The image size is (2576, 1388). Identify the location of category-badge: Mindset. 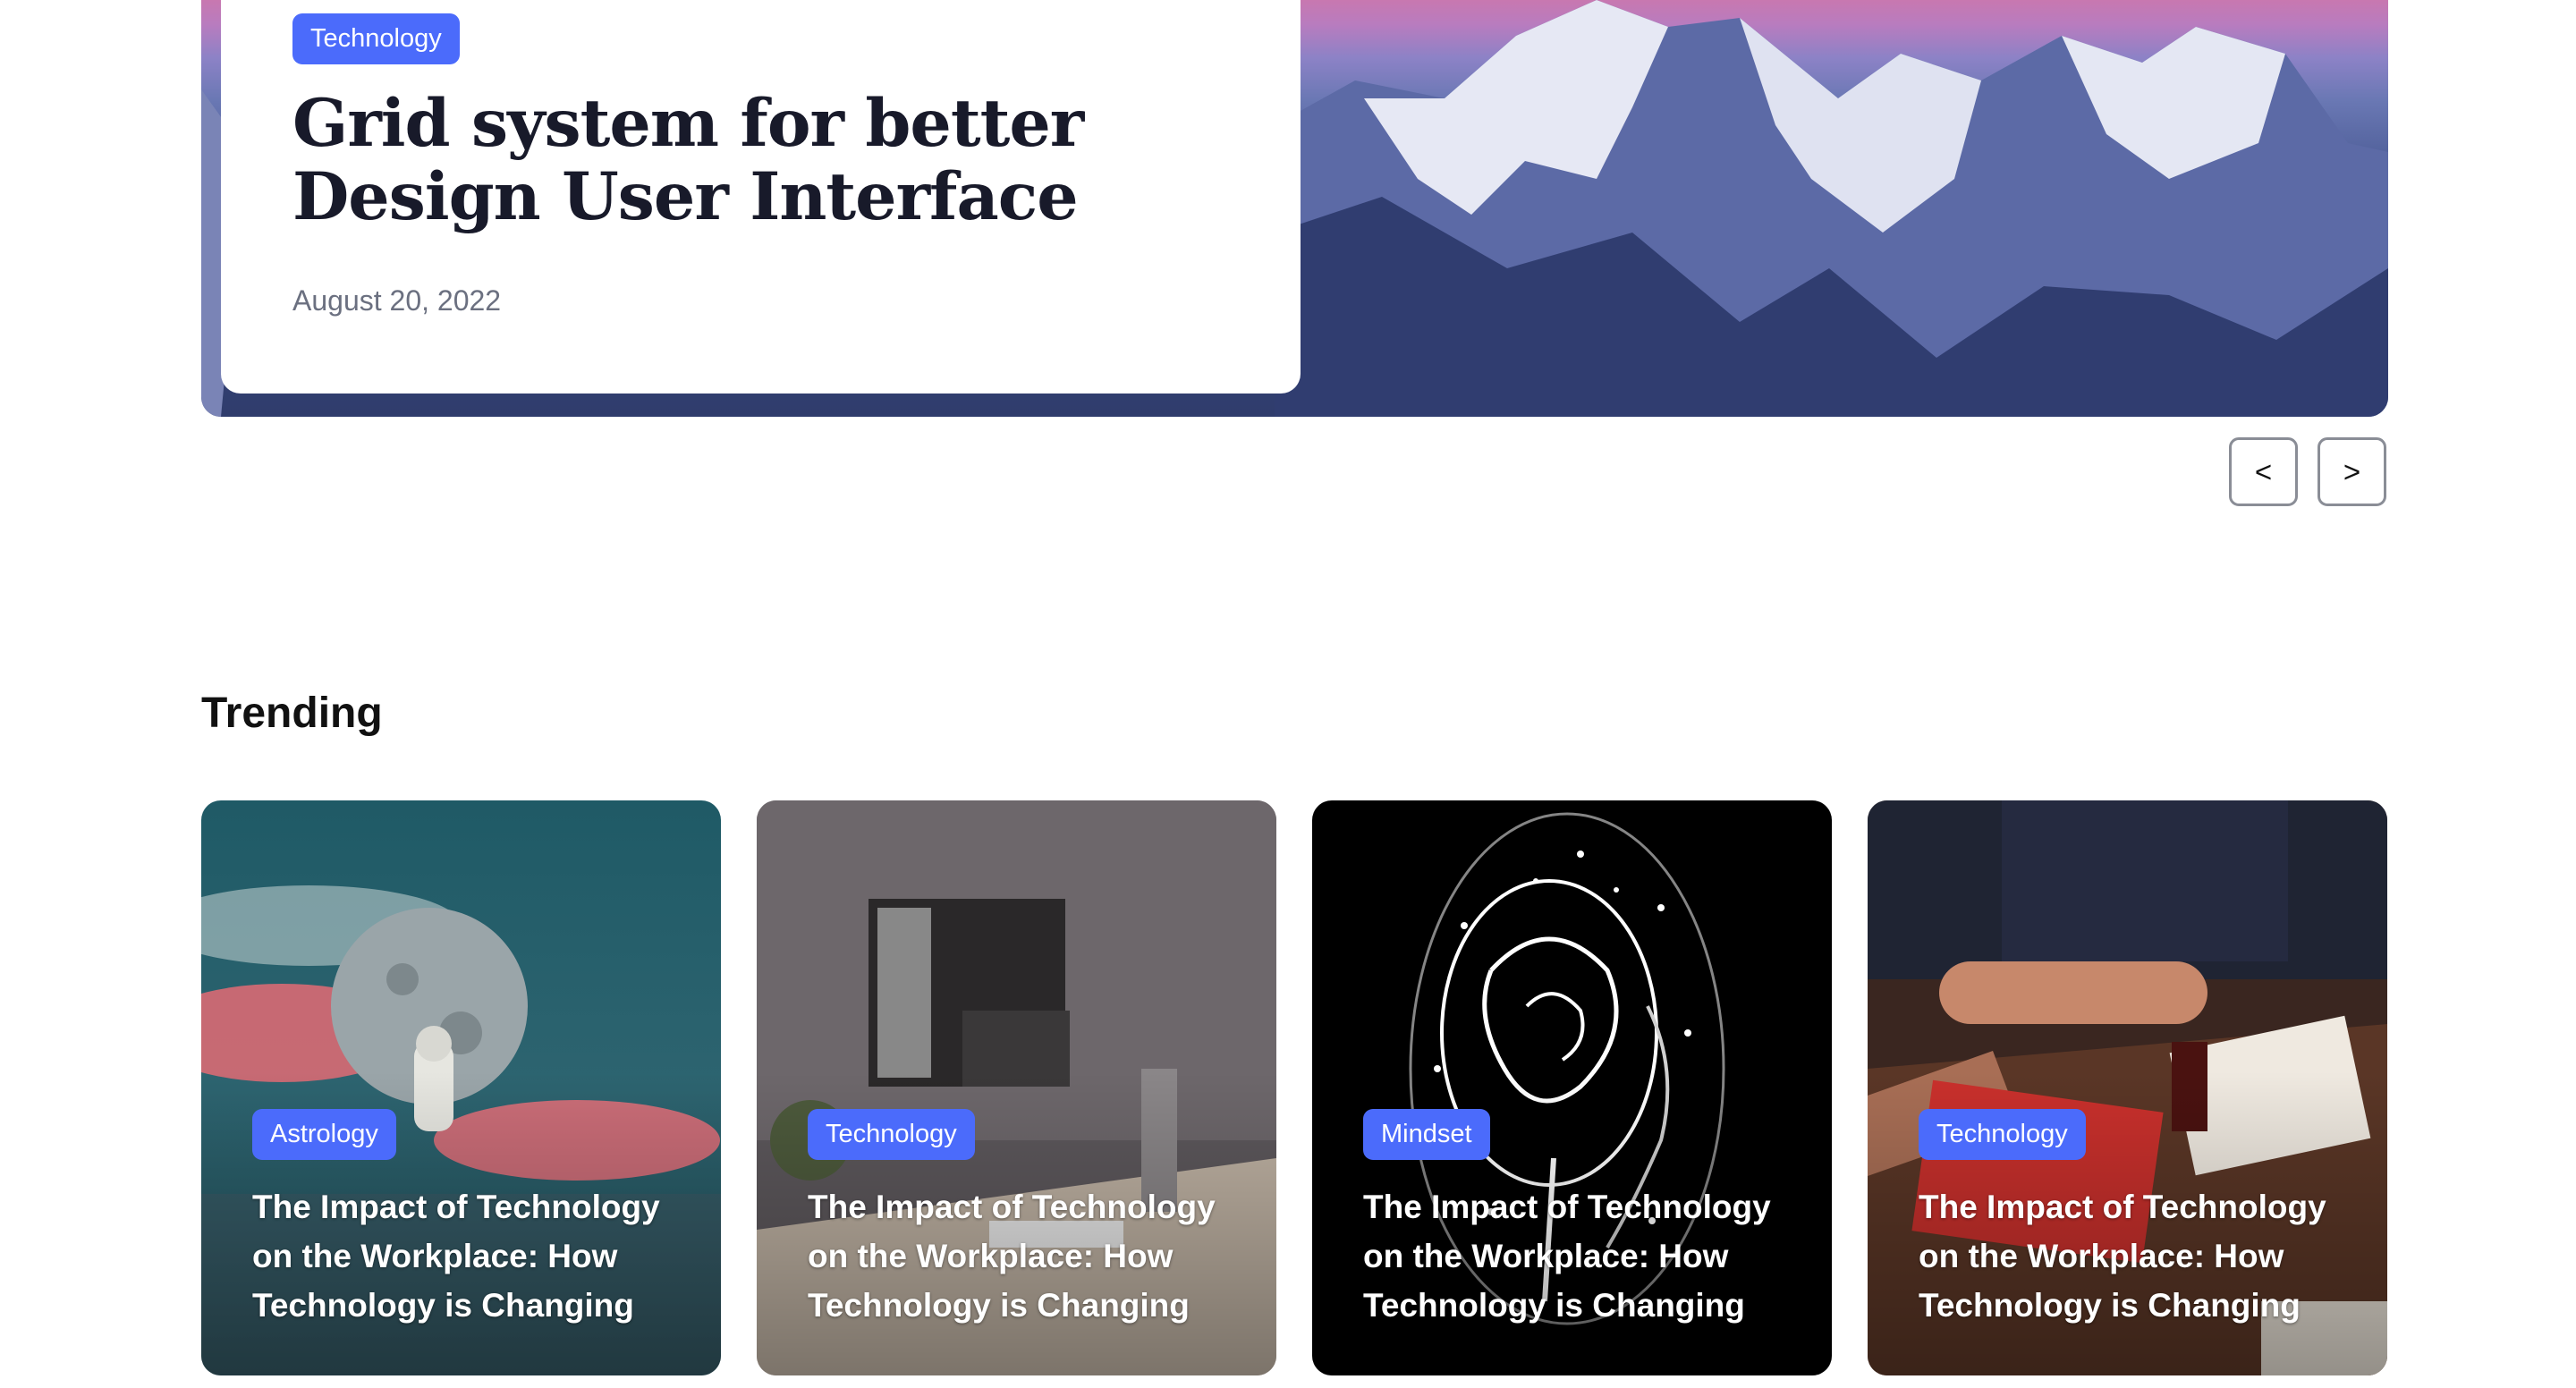
(1426, 1134).